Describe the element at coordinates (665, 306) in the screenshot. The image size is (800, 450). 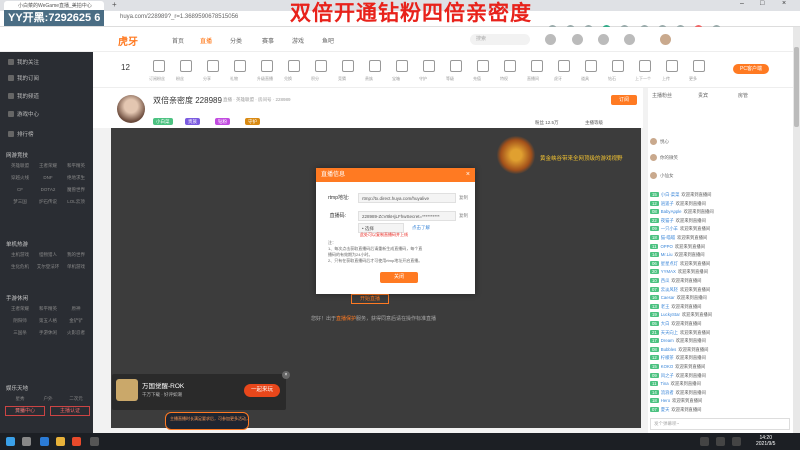
I see `chat-nickname: 老王` at that location.